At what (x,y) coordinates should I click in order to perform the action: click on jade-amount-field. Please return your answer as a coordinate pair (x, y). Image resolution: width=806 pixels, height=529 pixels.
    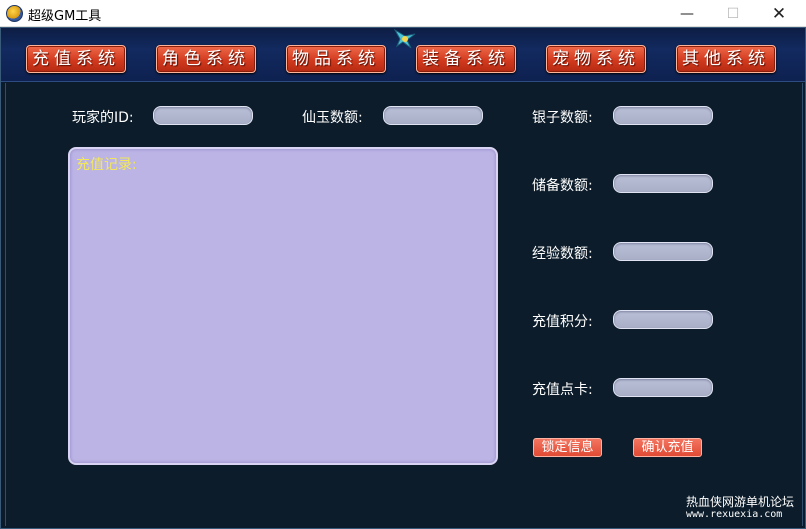
    Looking at the image, I should click on (433, 115).